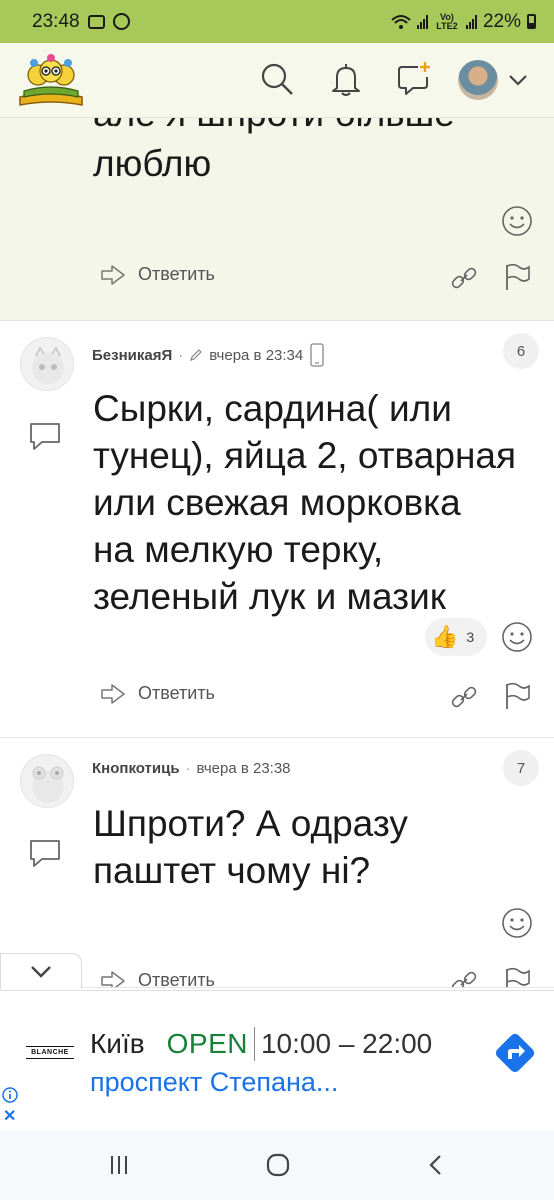  I want to click on default-avatar-frog-icon, so click(48, 784).